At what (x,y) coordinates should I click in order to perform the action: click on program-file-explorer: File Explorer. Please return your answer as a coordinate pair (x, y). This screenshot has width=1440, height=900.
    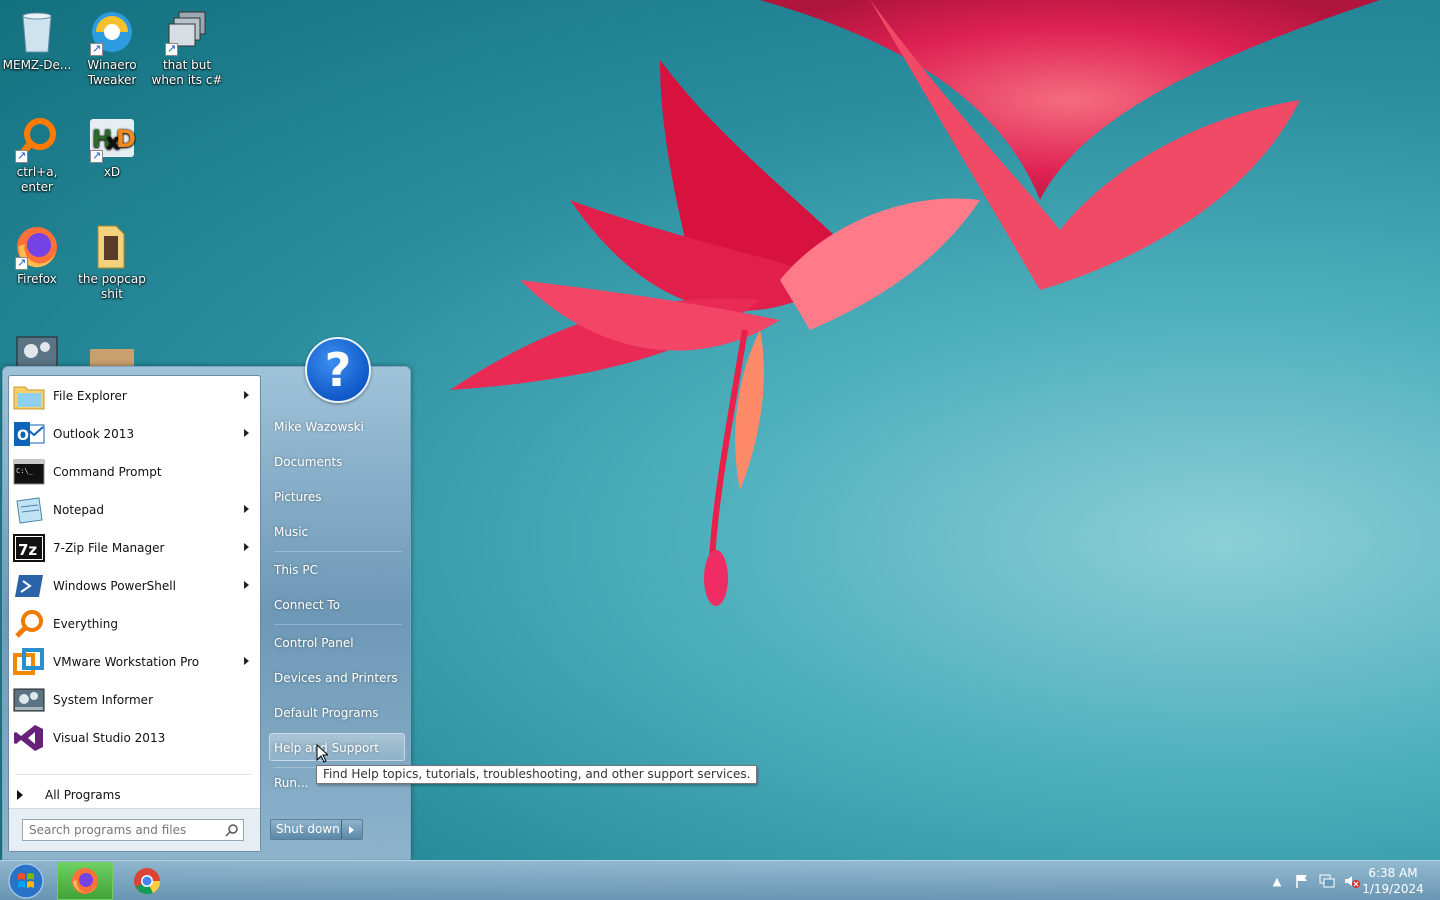
    Looking at the image, I should click on (135, 396).